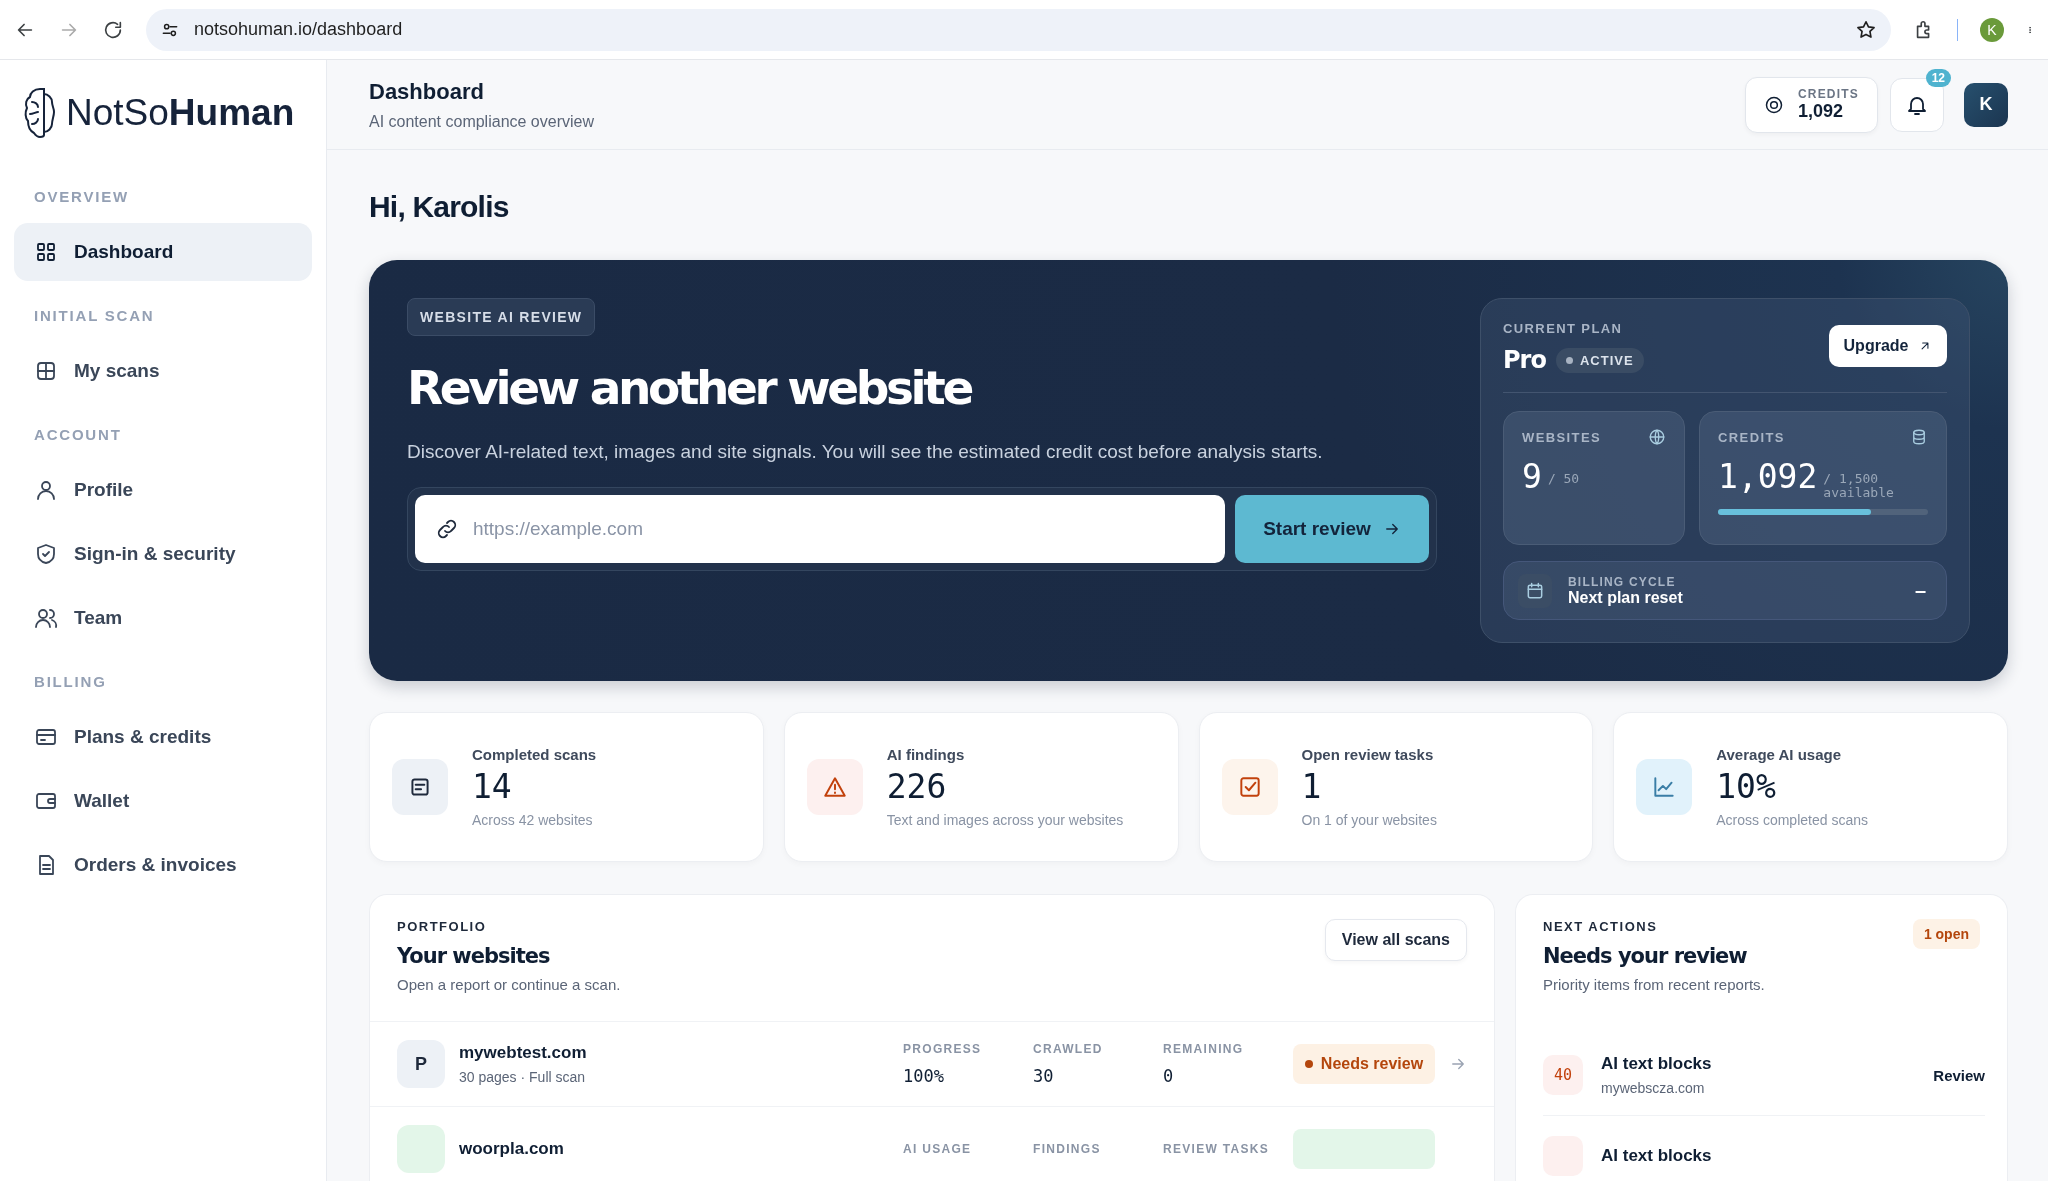 The height and width of the screenshot is (1181, 2048). What do you see at coordinates (163, 554) in the screenshot?
I see `nav-item: Sign-in & security` at bounding box center [163, 554].